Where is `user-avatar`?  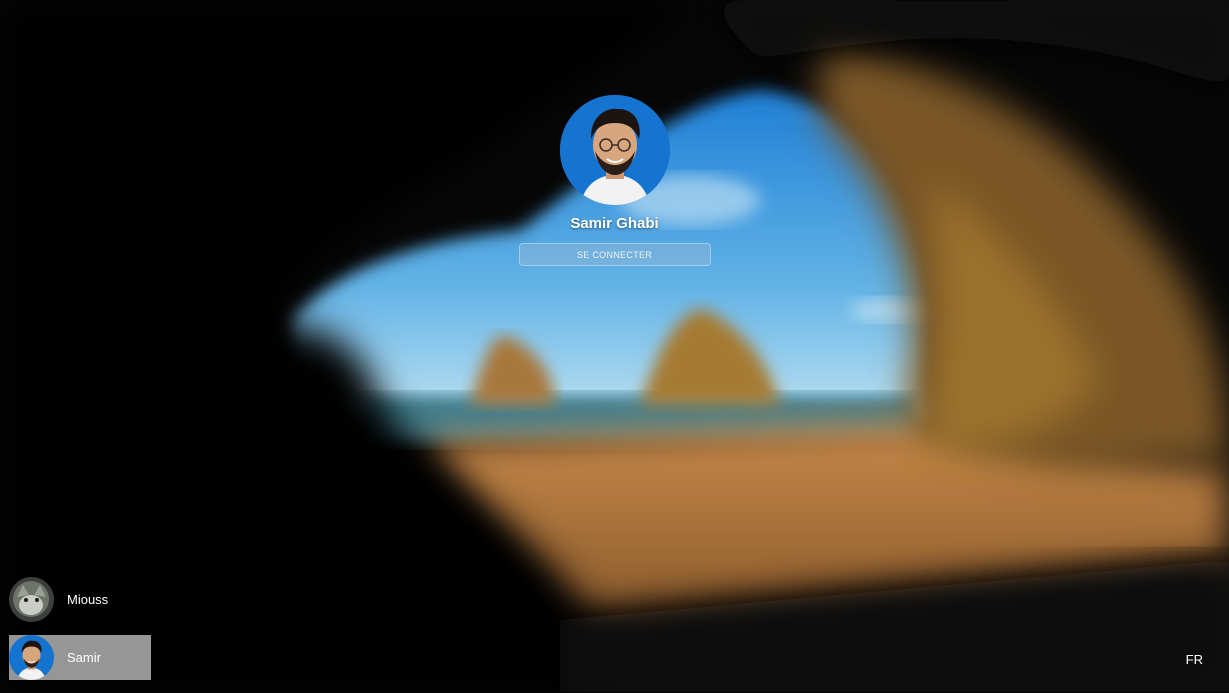 user-avatar is located at coordinates (614, 150).